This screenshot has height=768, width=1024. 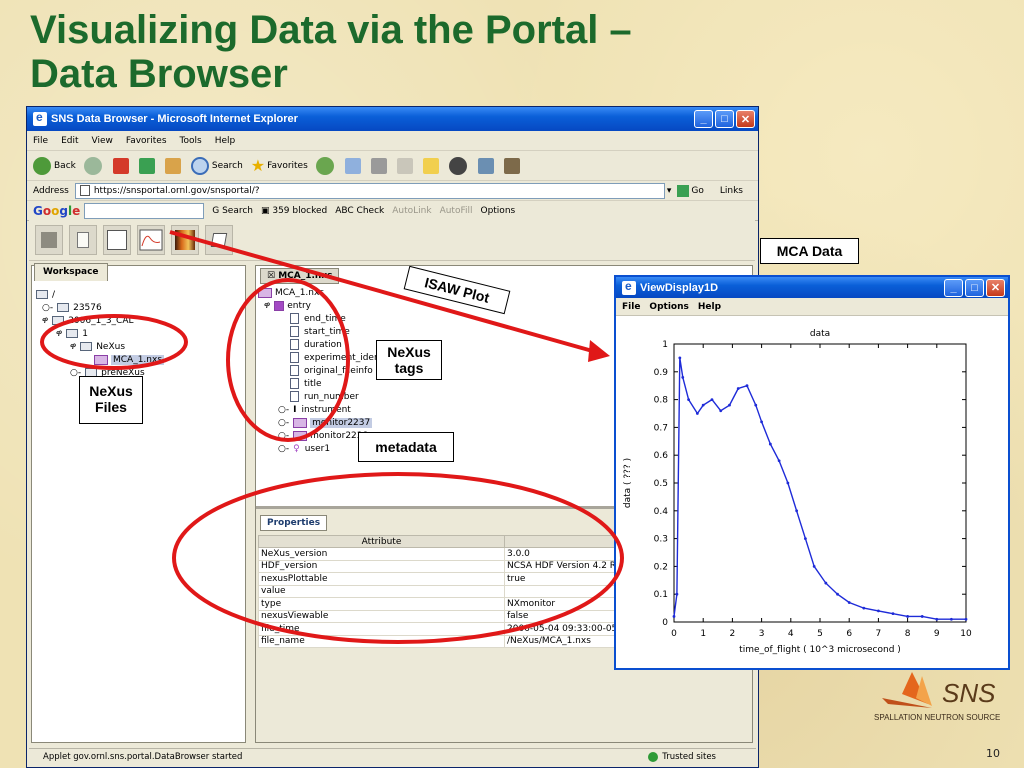 What do you see at coordinates (94, 165) in the screenshot?
I see `forward-button` at bounding box center [94, 165].